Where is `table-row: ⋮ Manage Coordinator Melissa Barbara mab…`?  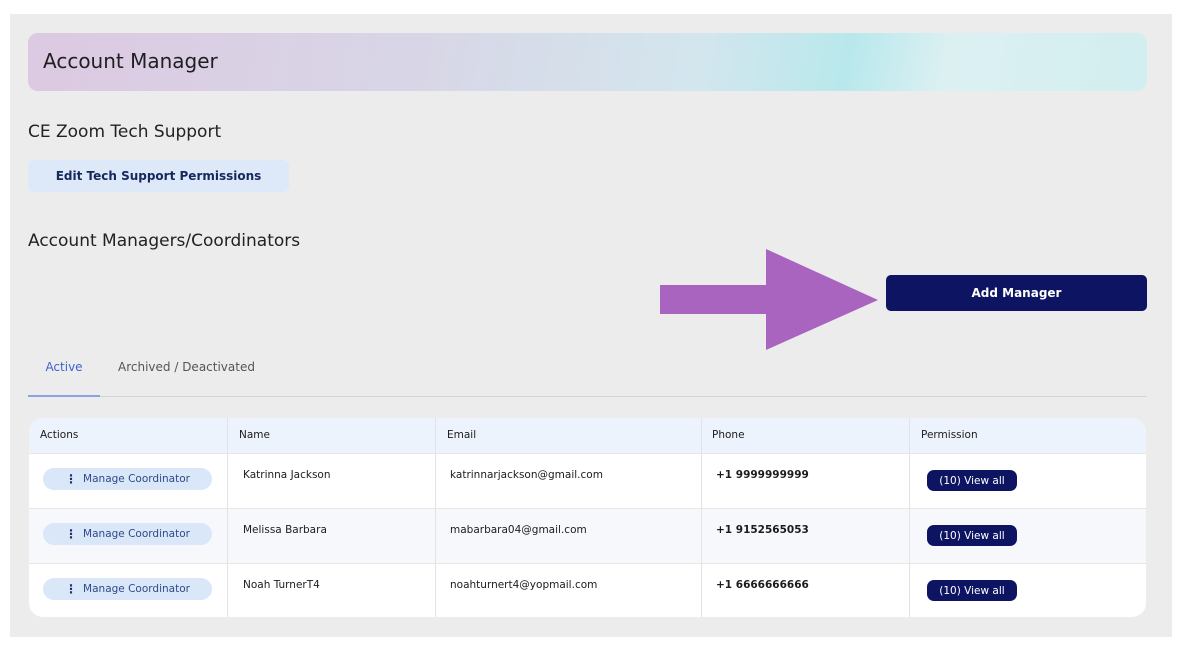 table-row: ⋮ Manage Coordinator Melissa Barbara mab… is located at coordinates (587, 535).